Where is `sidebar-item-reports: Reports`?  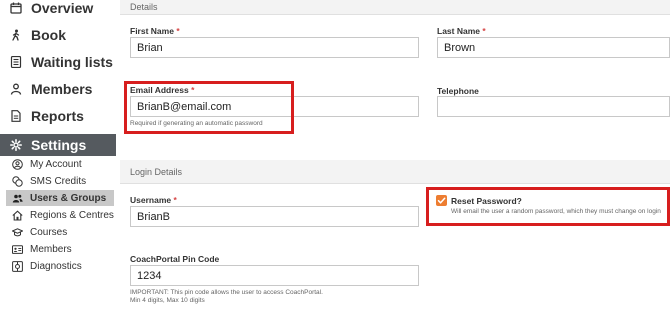 sidebar-item-reports: Reports is located at coordinates (58, 116).